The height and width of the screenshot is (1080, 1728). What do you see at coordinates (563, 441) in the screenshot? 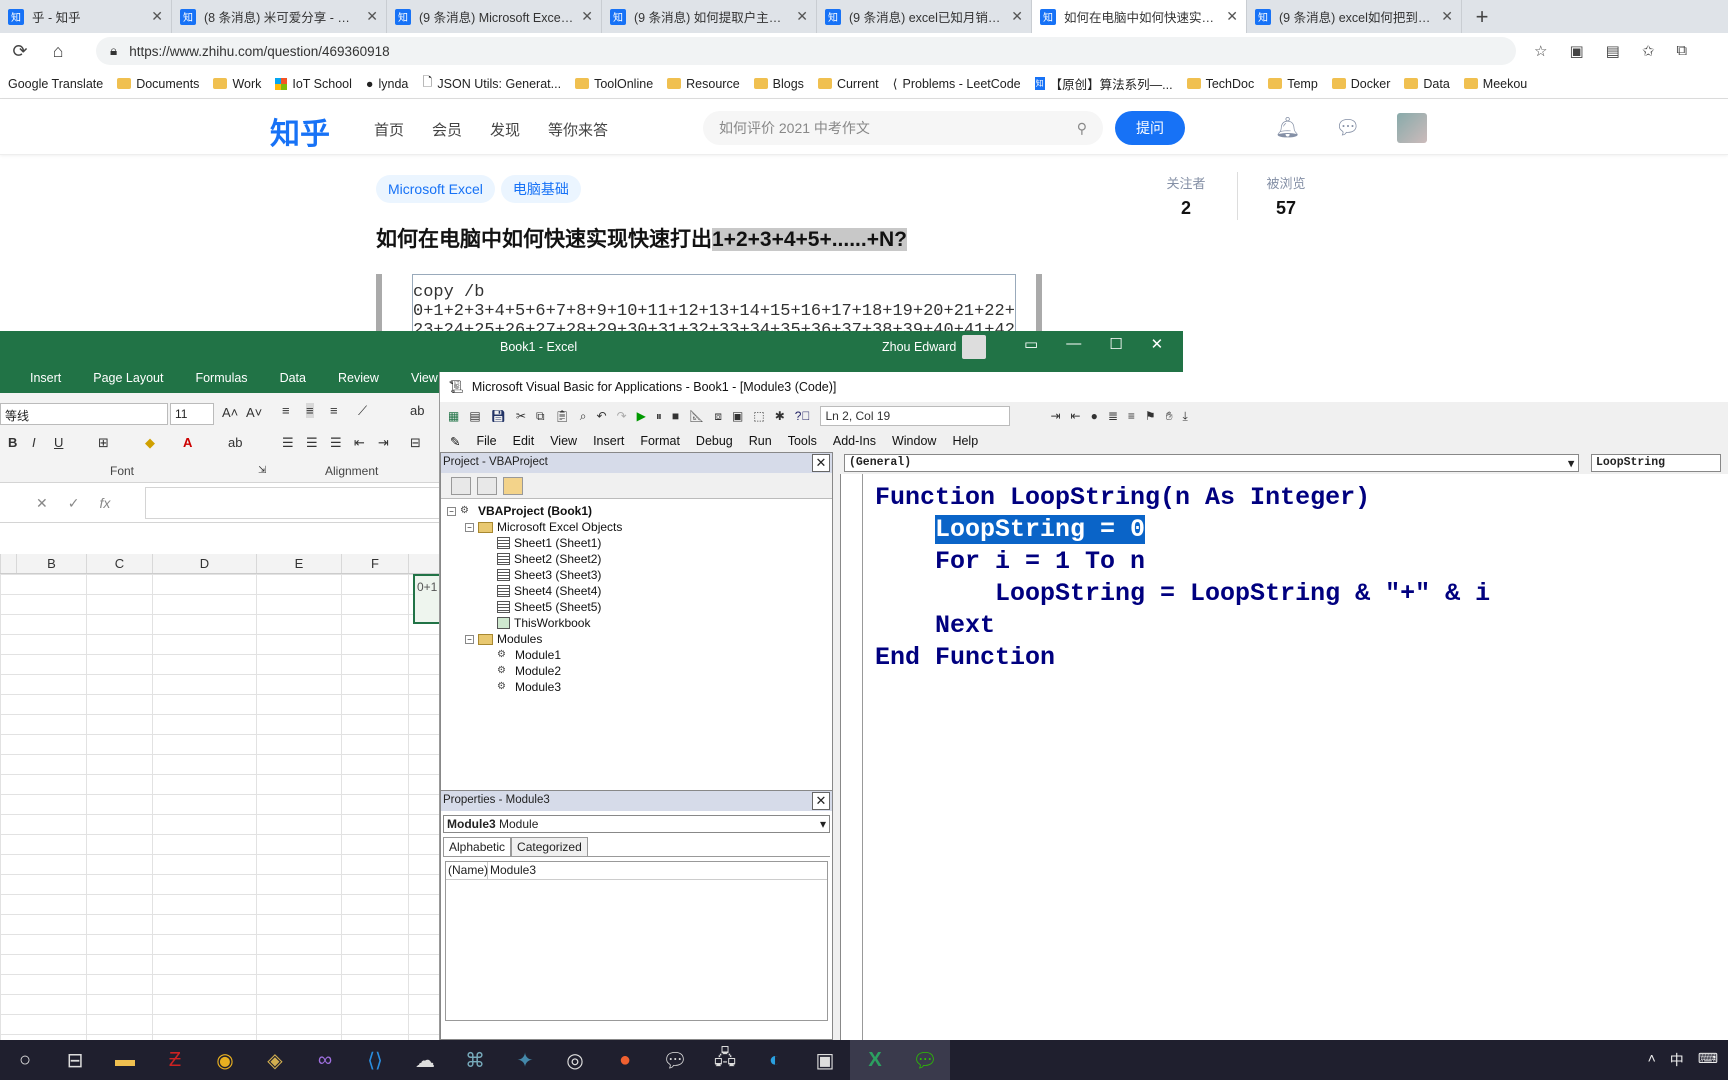
I see `menu-item: View` at bounding box center [563, 441].